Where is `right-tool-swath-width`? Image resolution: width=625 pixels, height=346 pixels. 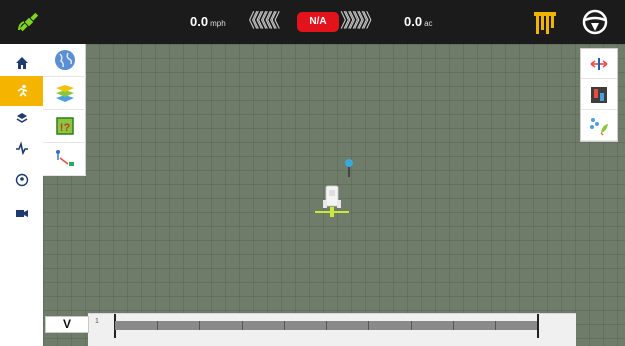
right-tool-swath-width is located at coordinates (599, 64).